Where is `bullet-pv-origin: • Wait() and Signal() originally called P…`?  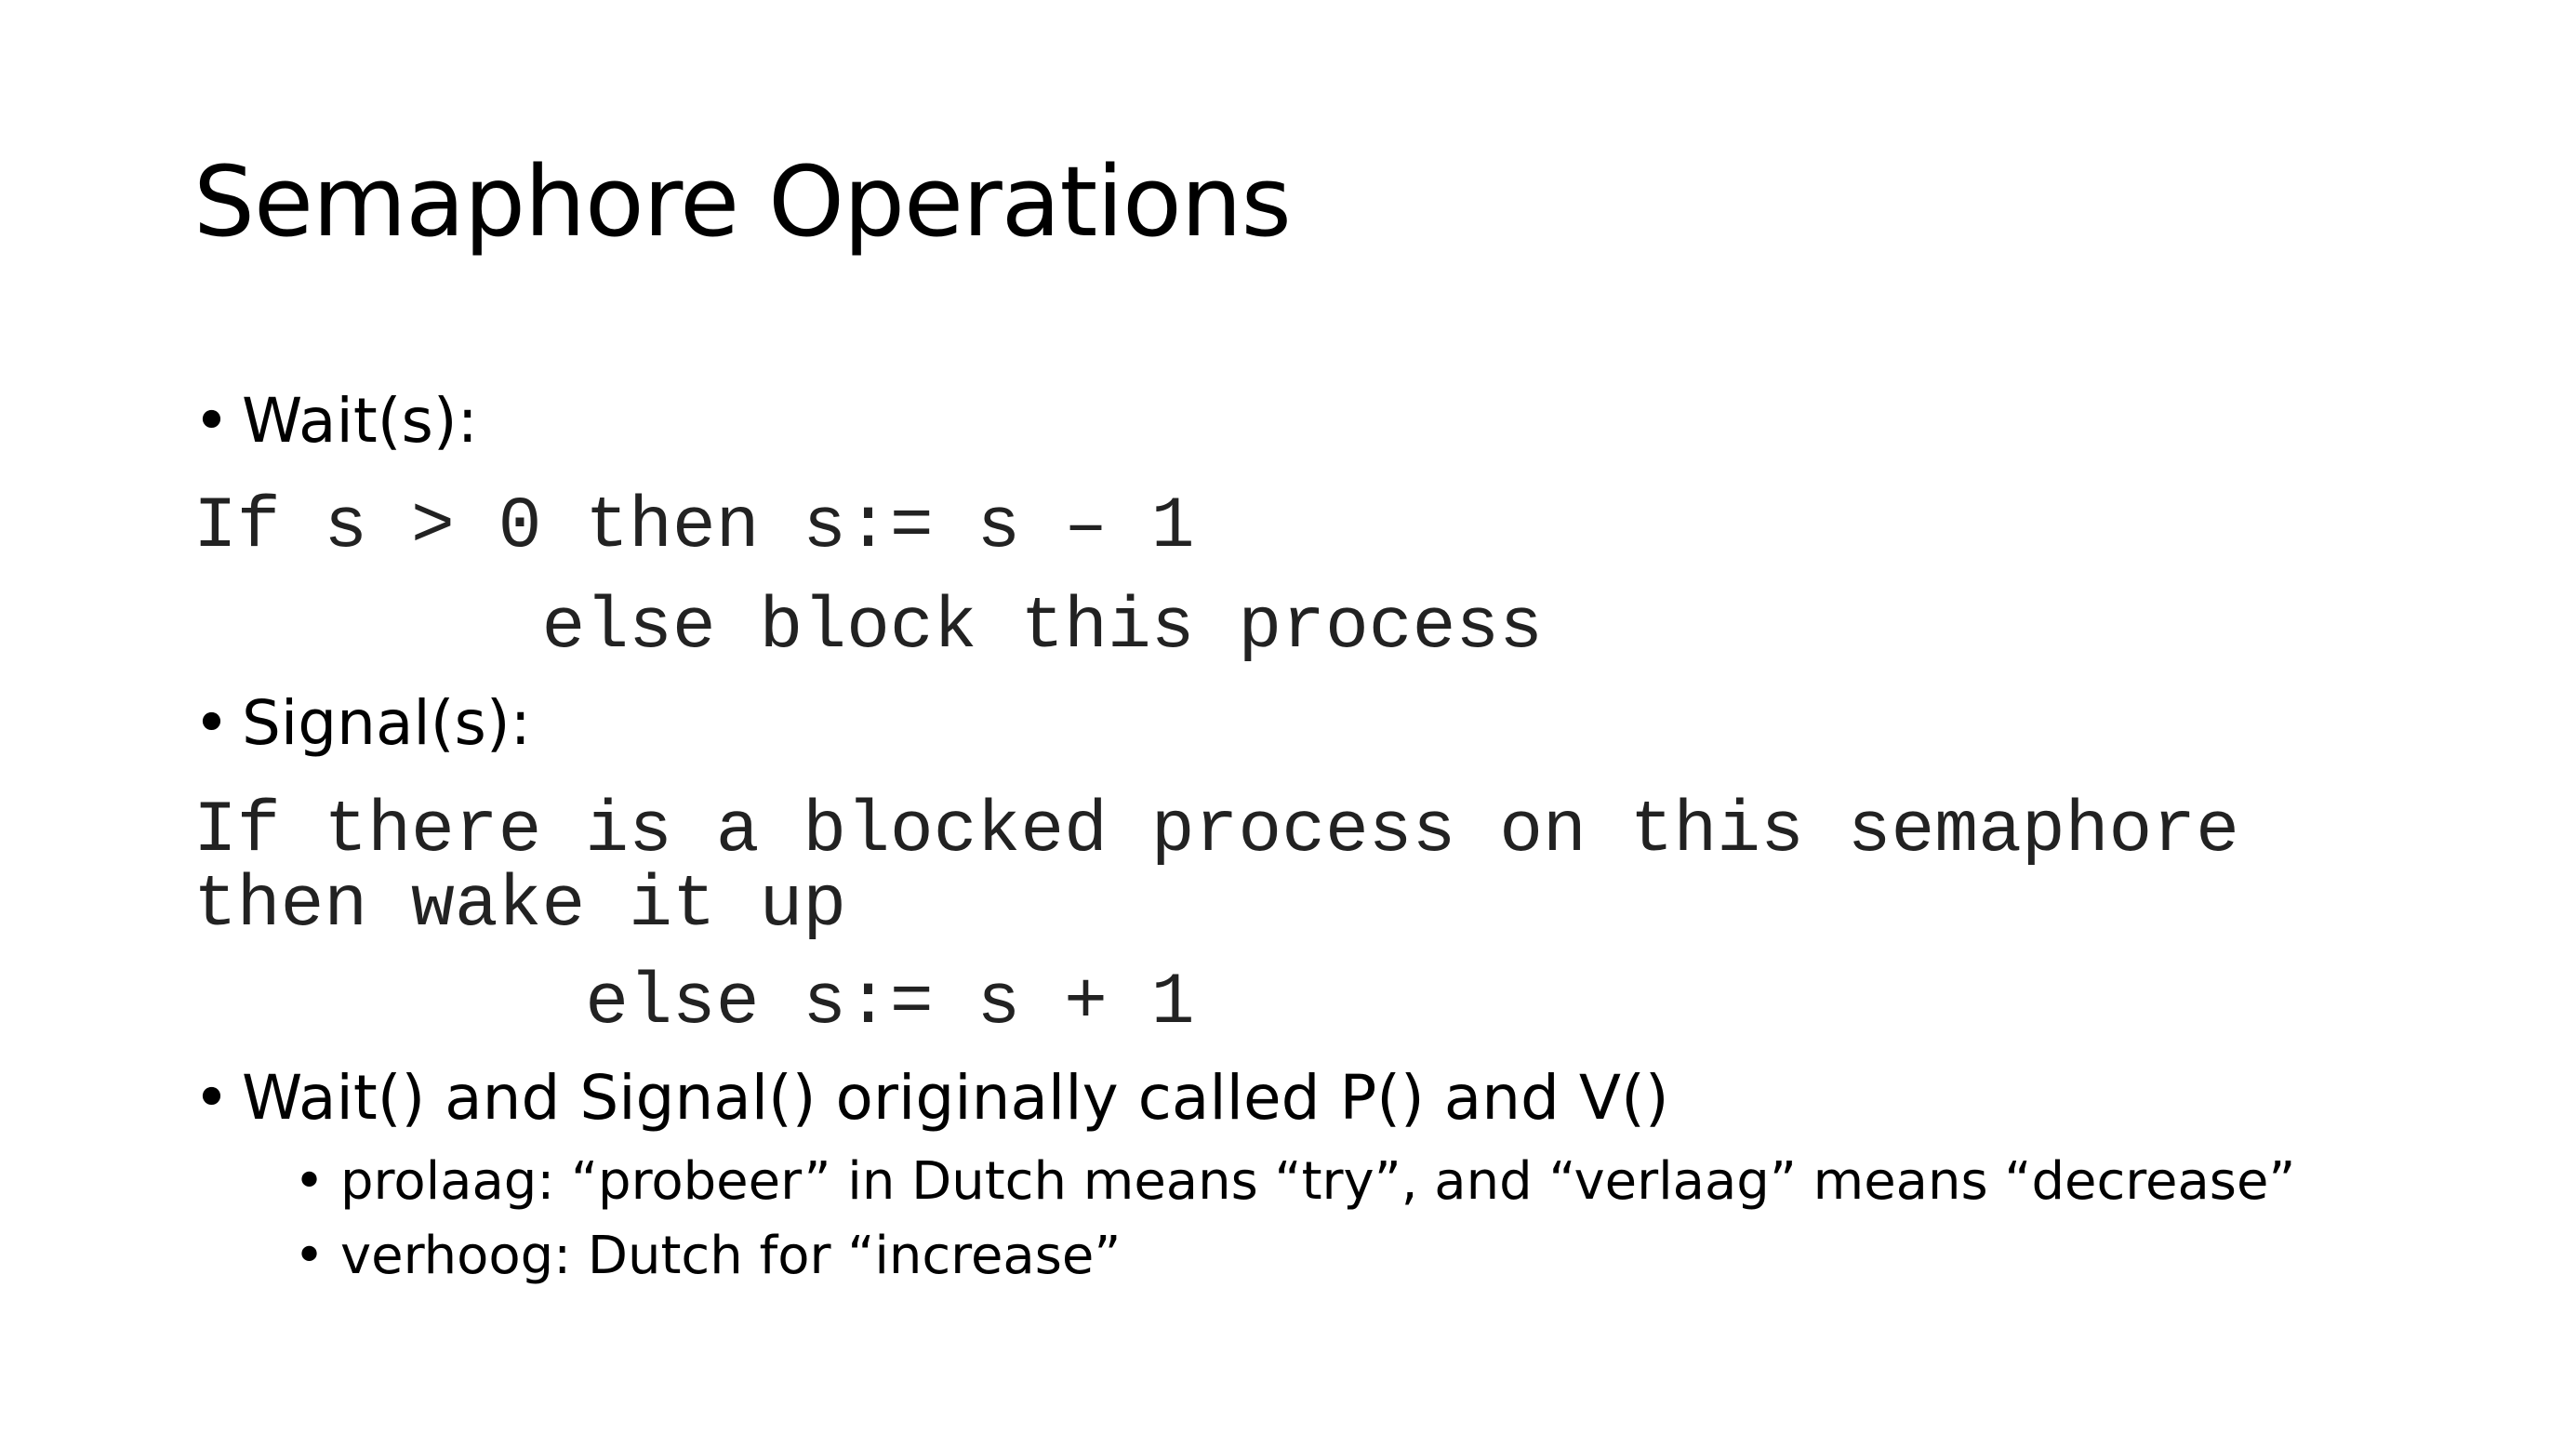
bullet-pv-origin: • Wait() and Signal() originally called P… is located at coordinates (931, 1098).